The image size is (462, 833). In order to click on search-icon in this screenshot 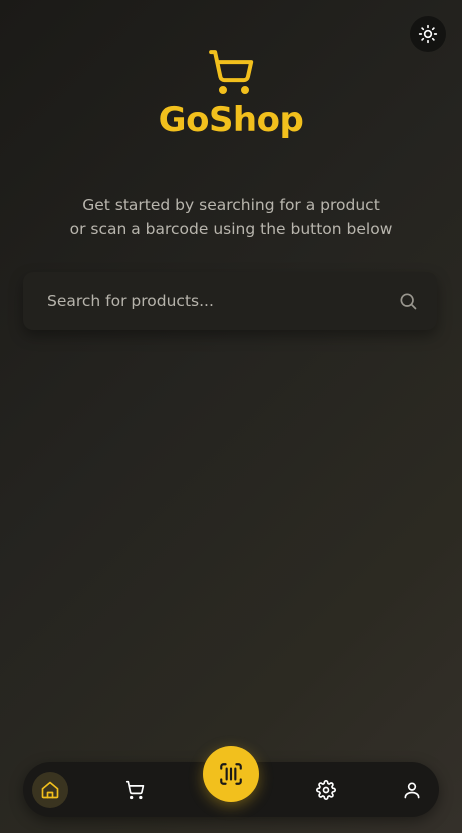, I will do `click(408, 301)`.